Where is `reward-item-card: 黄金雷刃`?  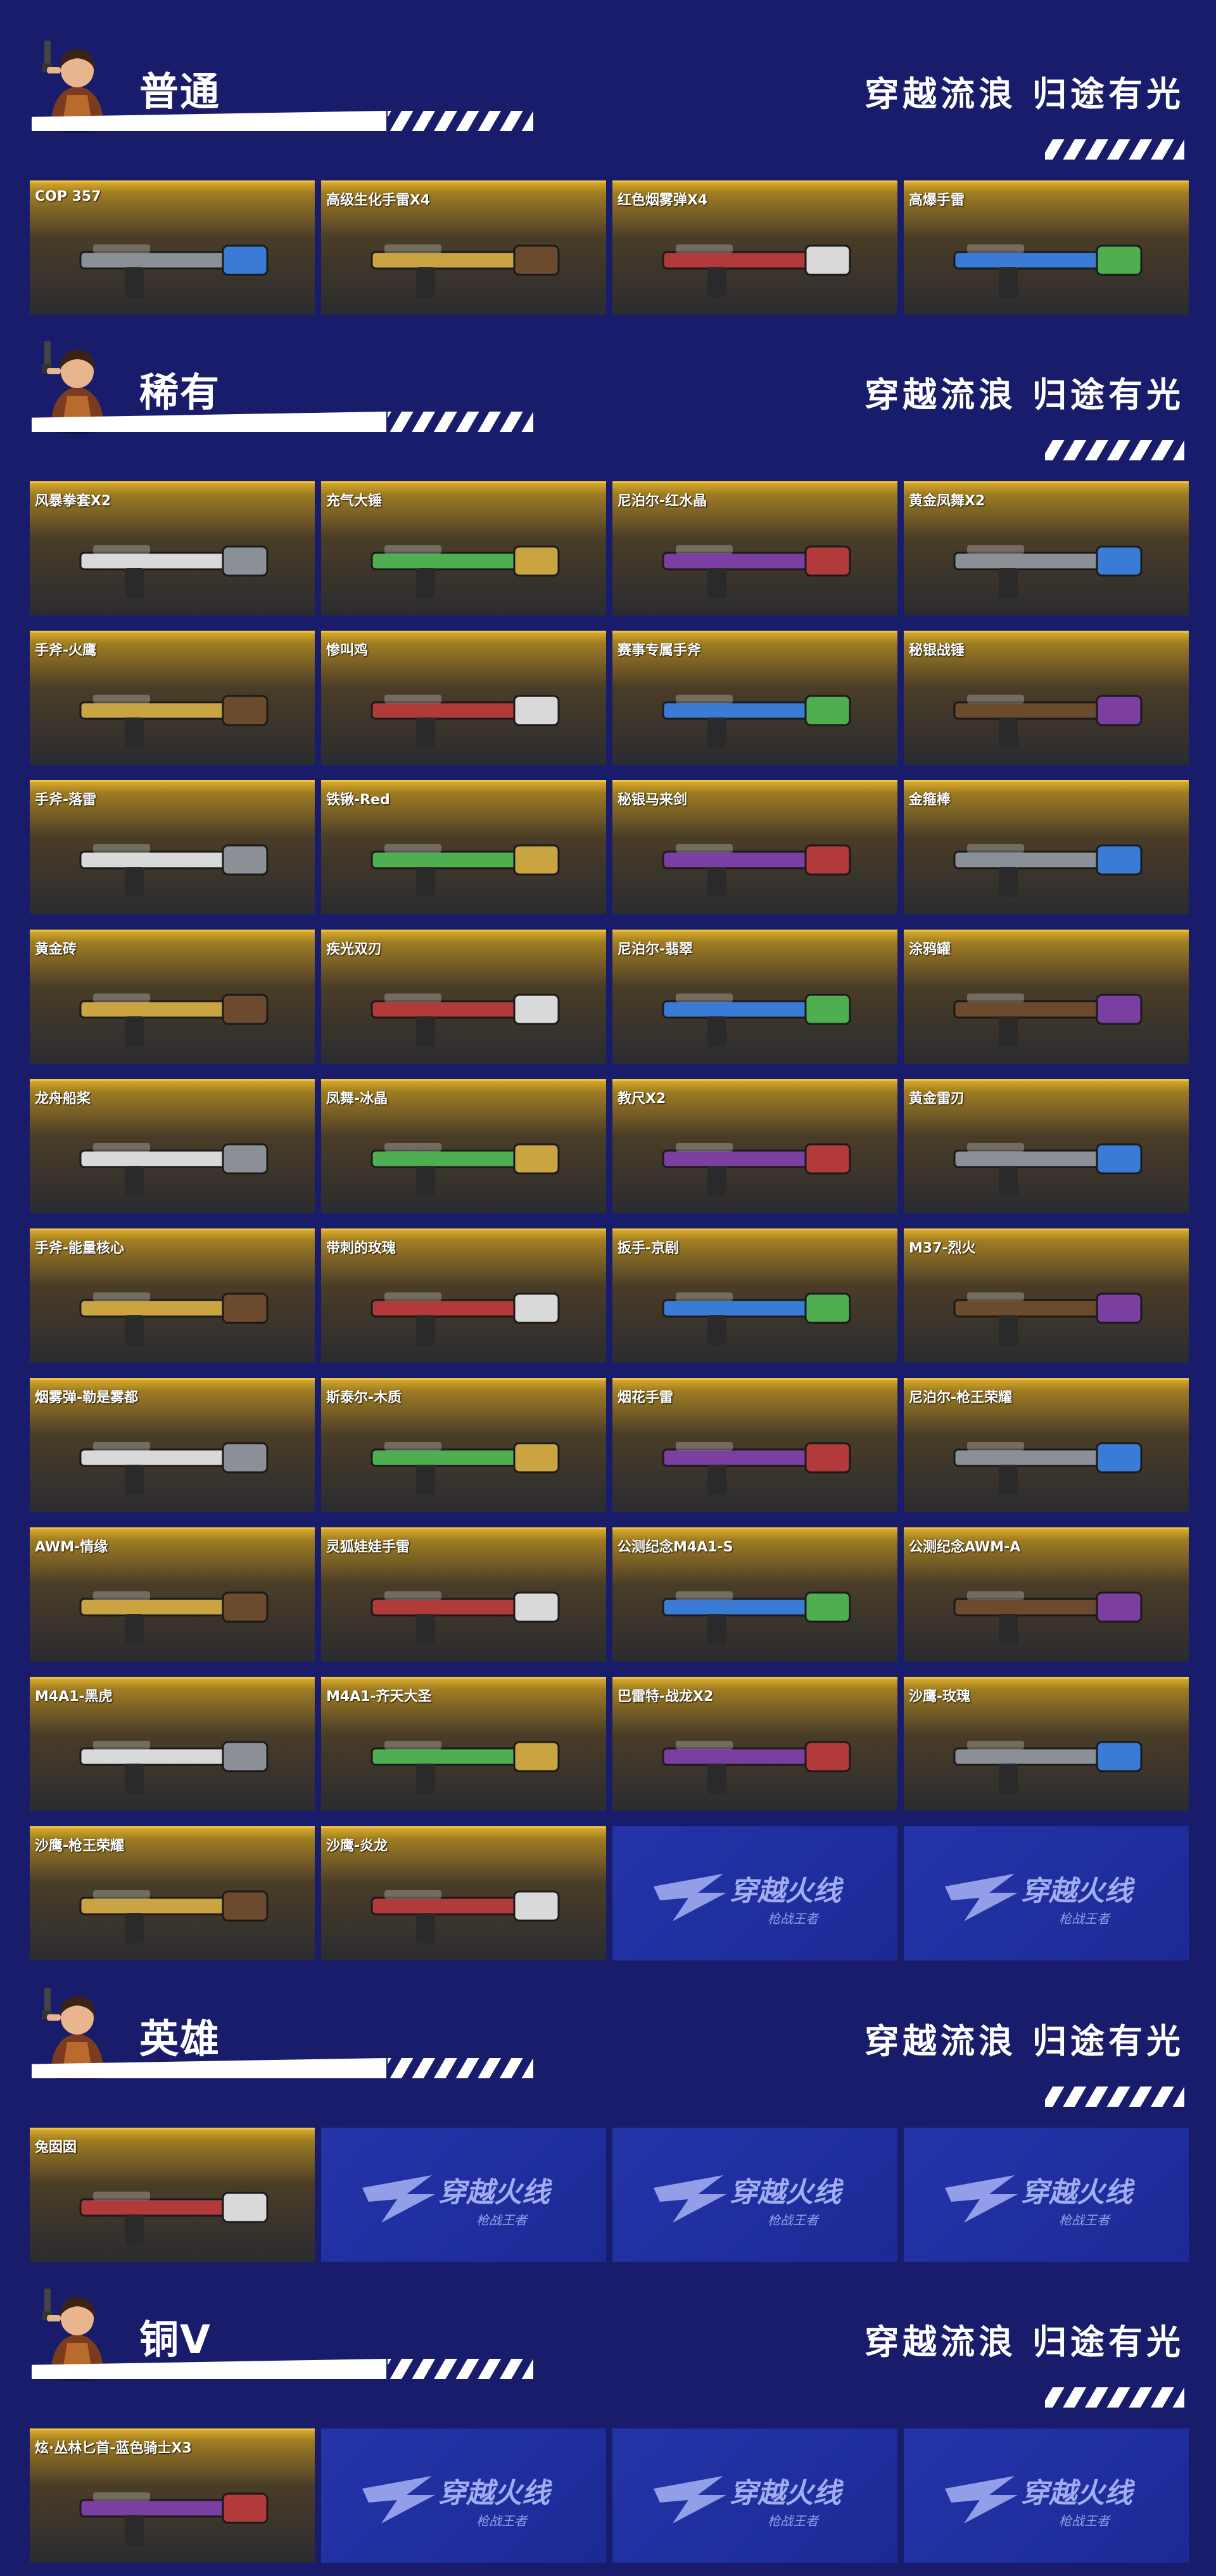
reward-item-card: 黄金雷刃 is located at coordinates (1046, 1146).